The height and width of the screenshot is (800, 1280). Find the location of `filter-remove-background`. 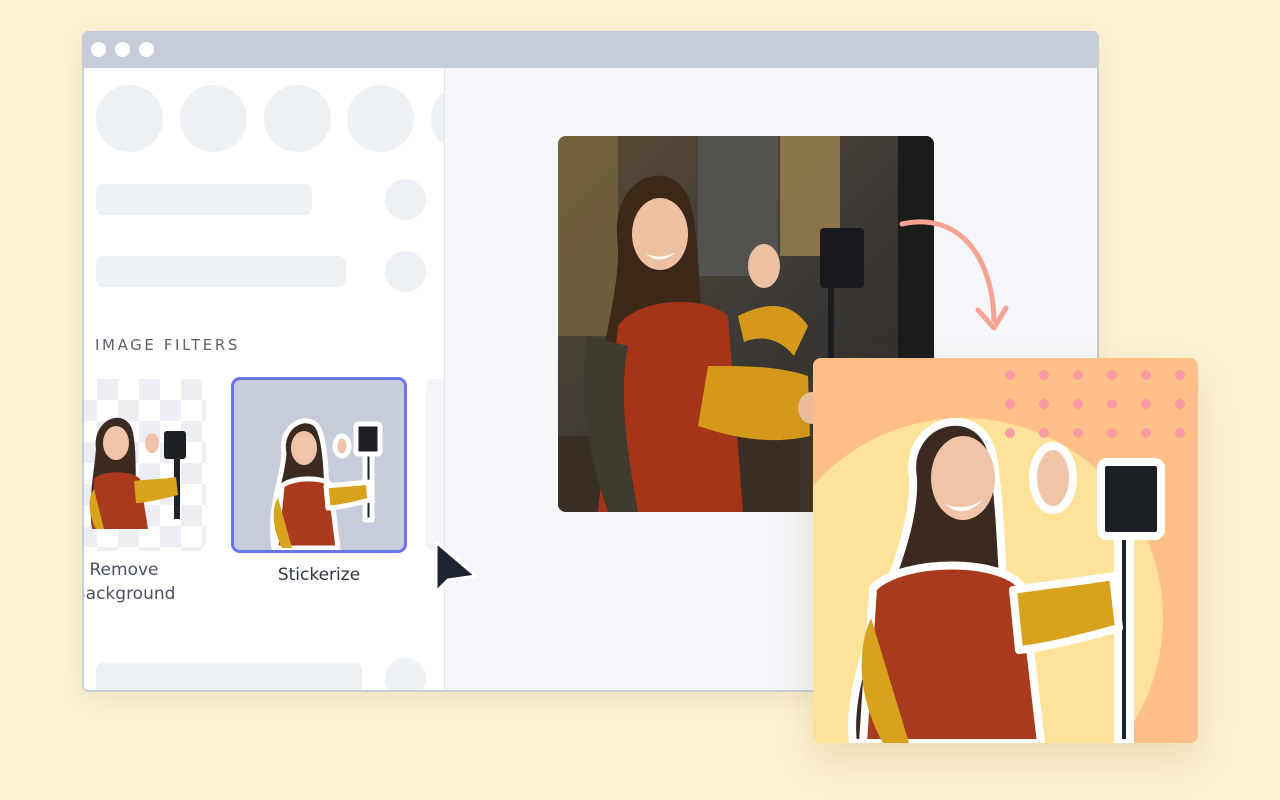

filter-remove-background is located at coordinates (145, 465).